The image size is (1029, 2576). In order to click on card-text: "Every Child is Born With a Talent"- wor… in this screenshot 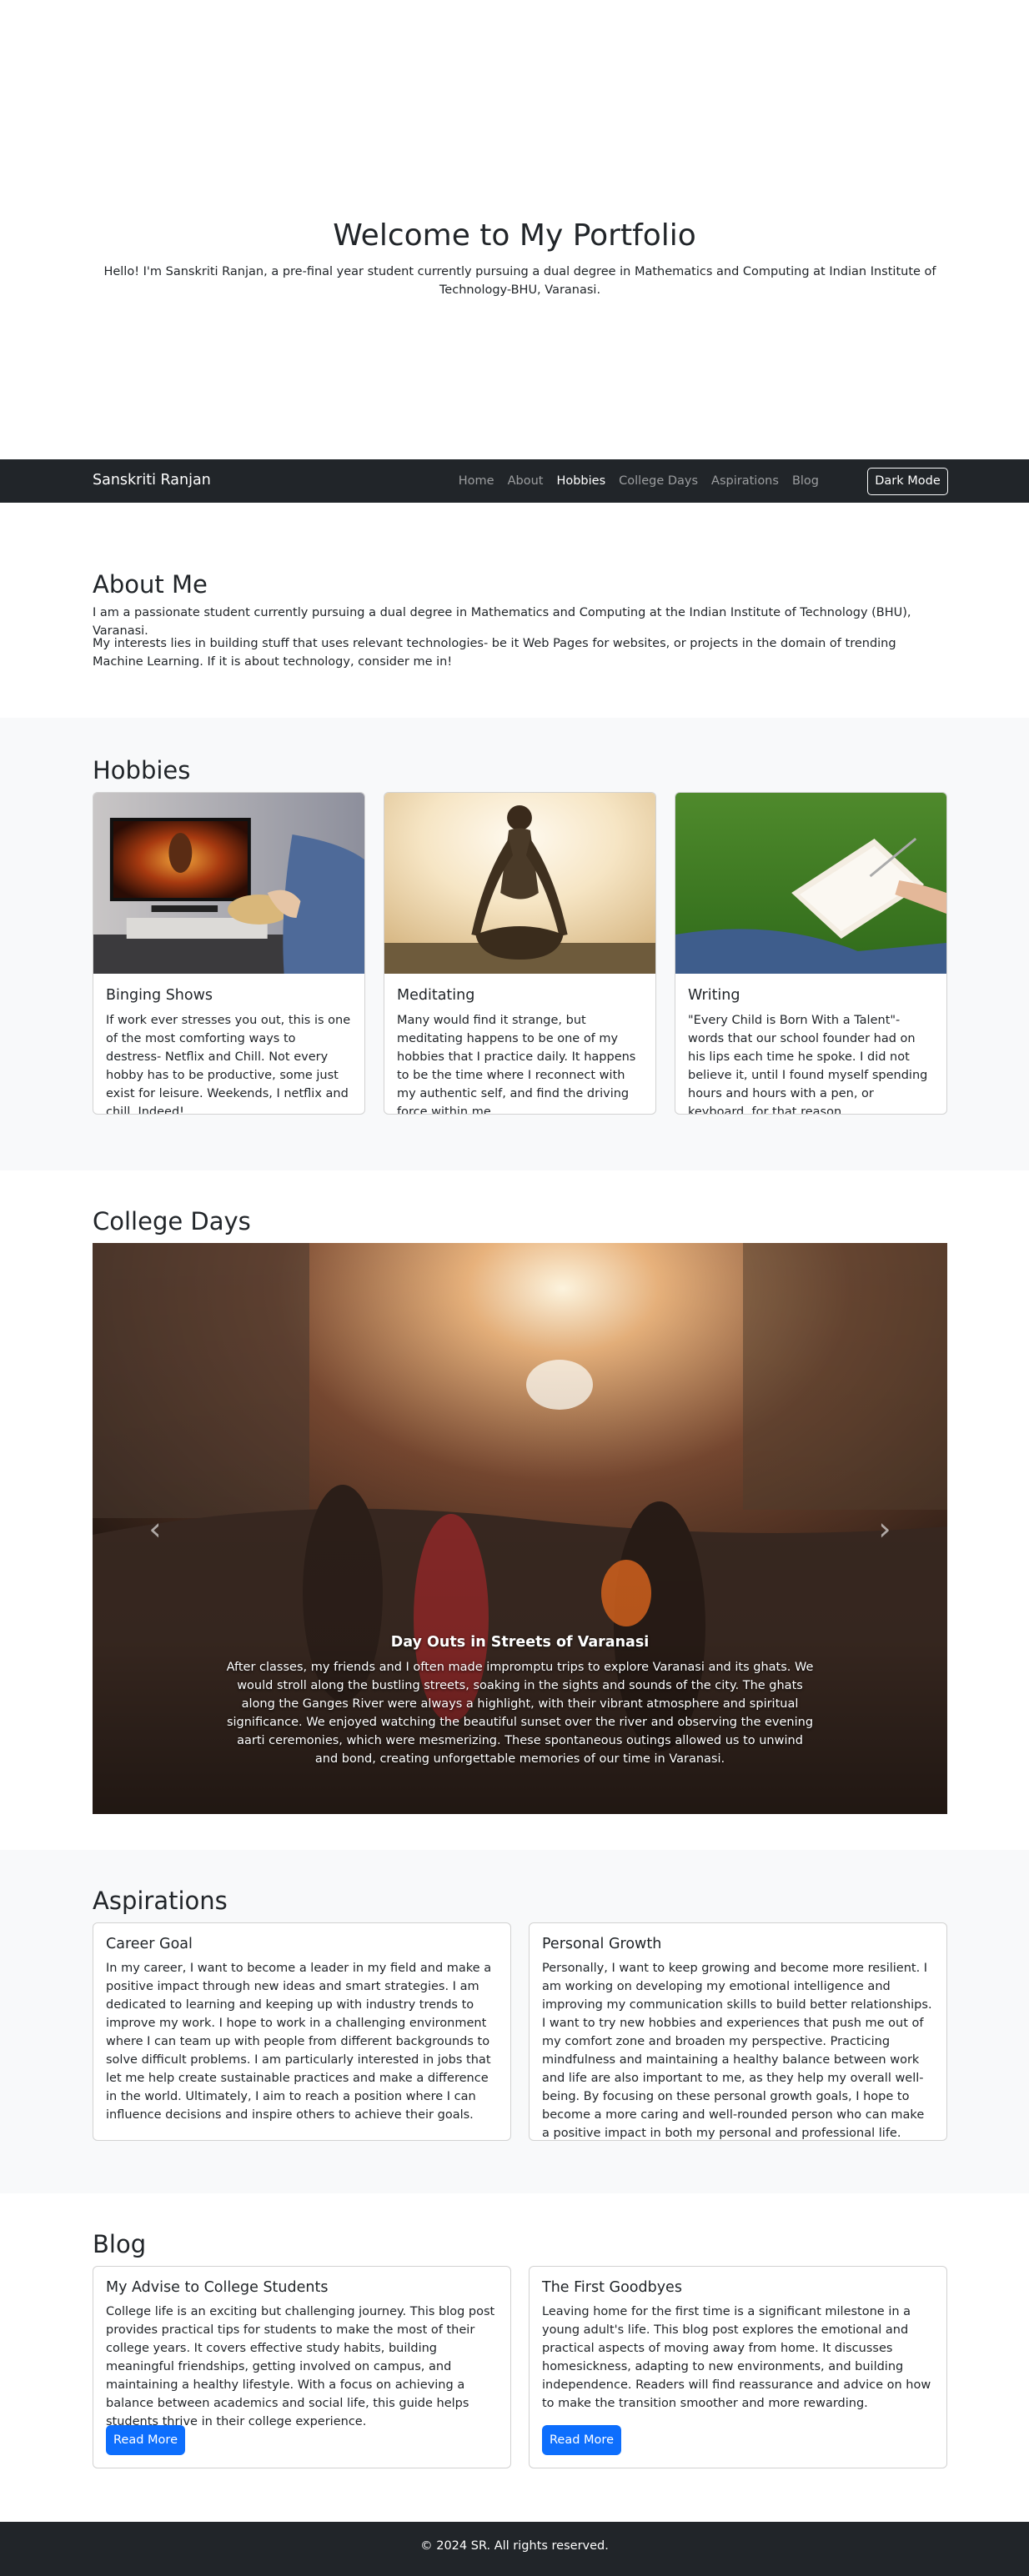, I will do `click(808, 1064)`.